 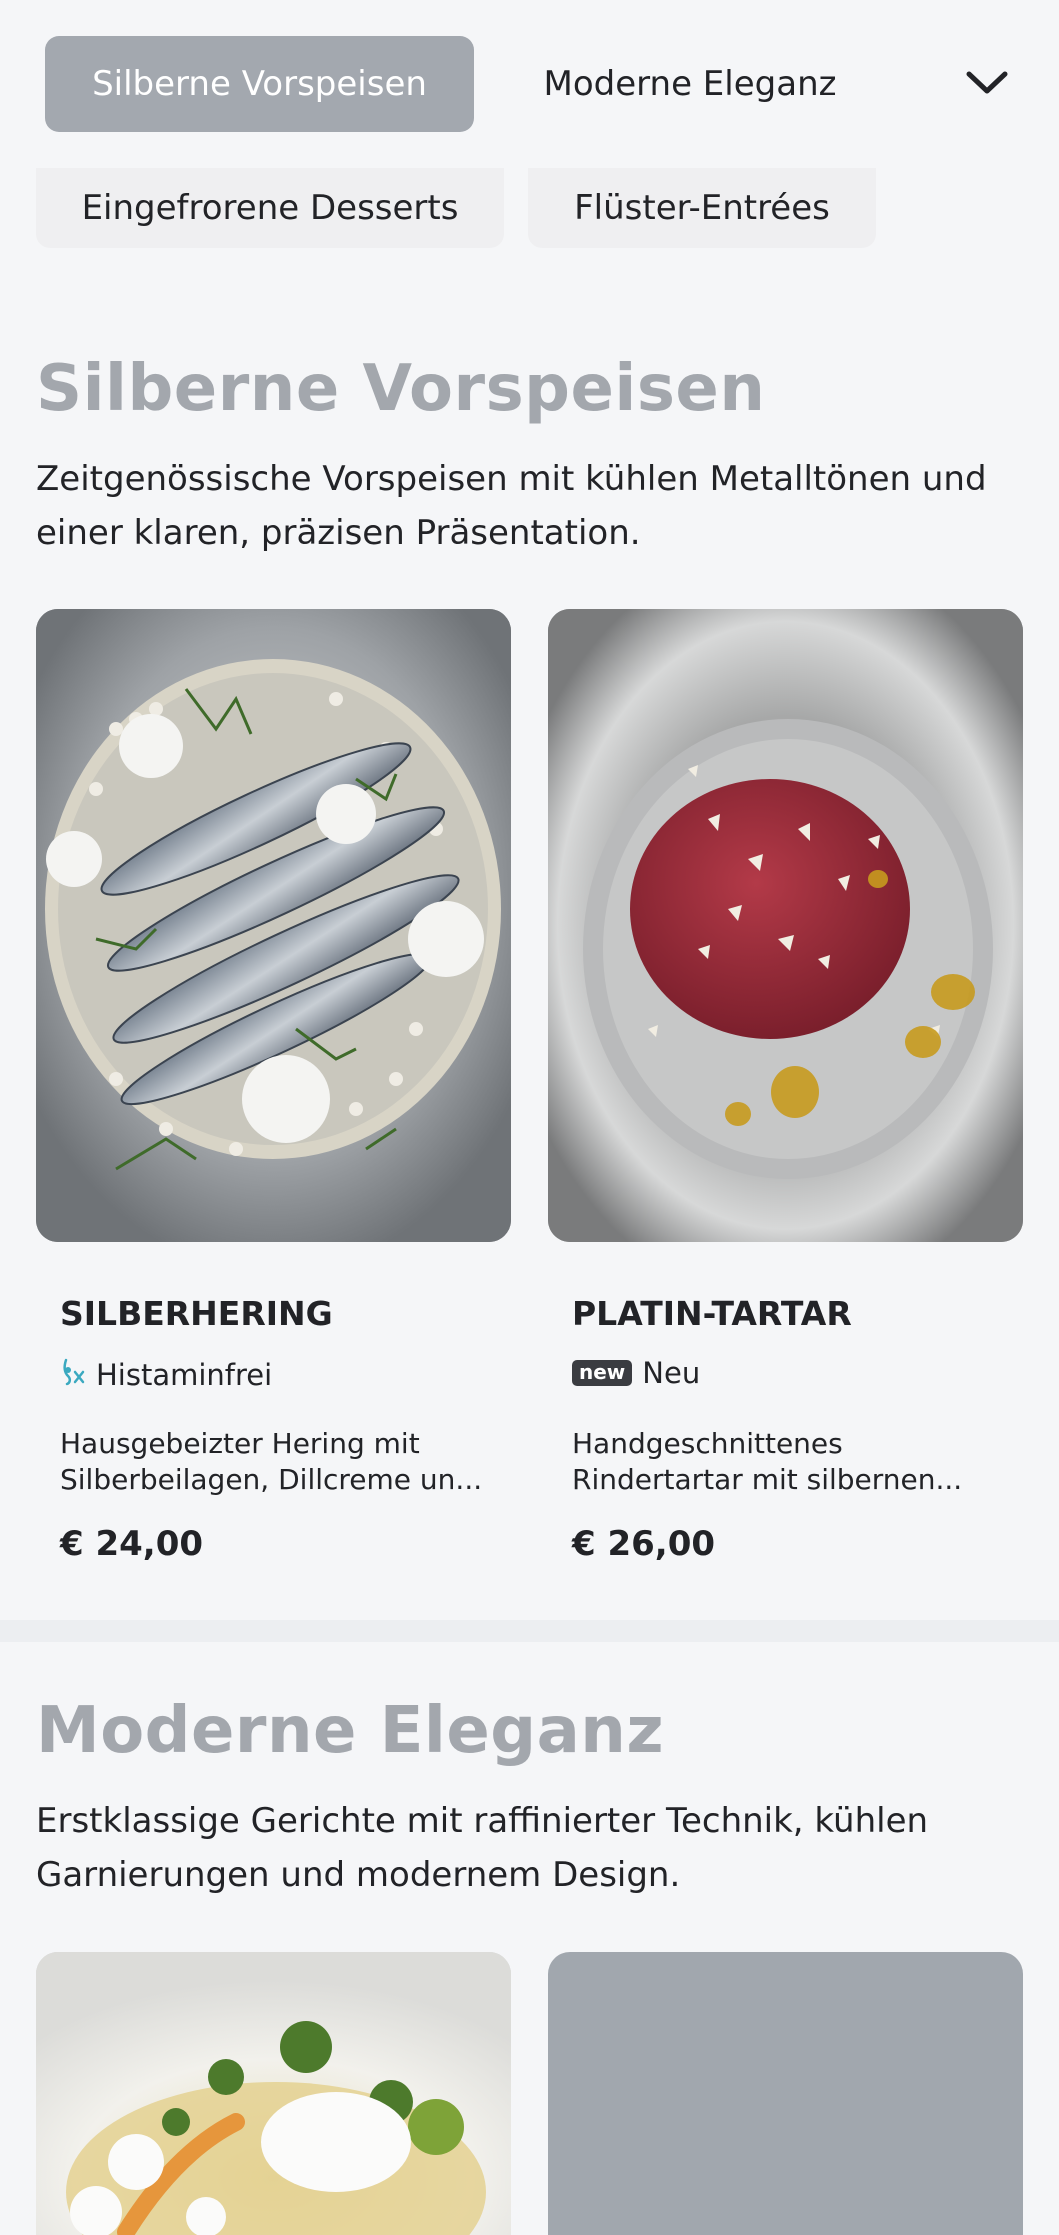 I want to click on section-divider, so click(x=529, y=1631).